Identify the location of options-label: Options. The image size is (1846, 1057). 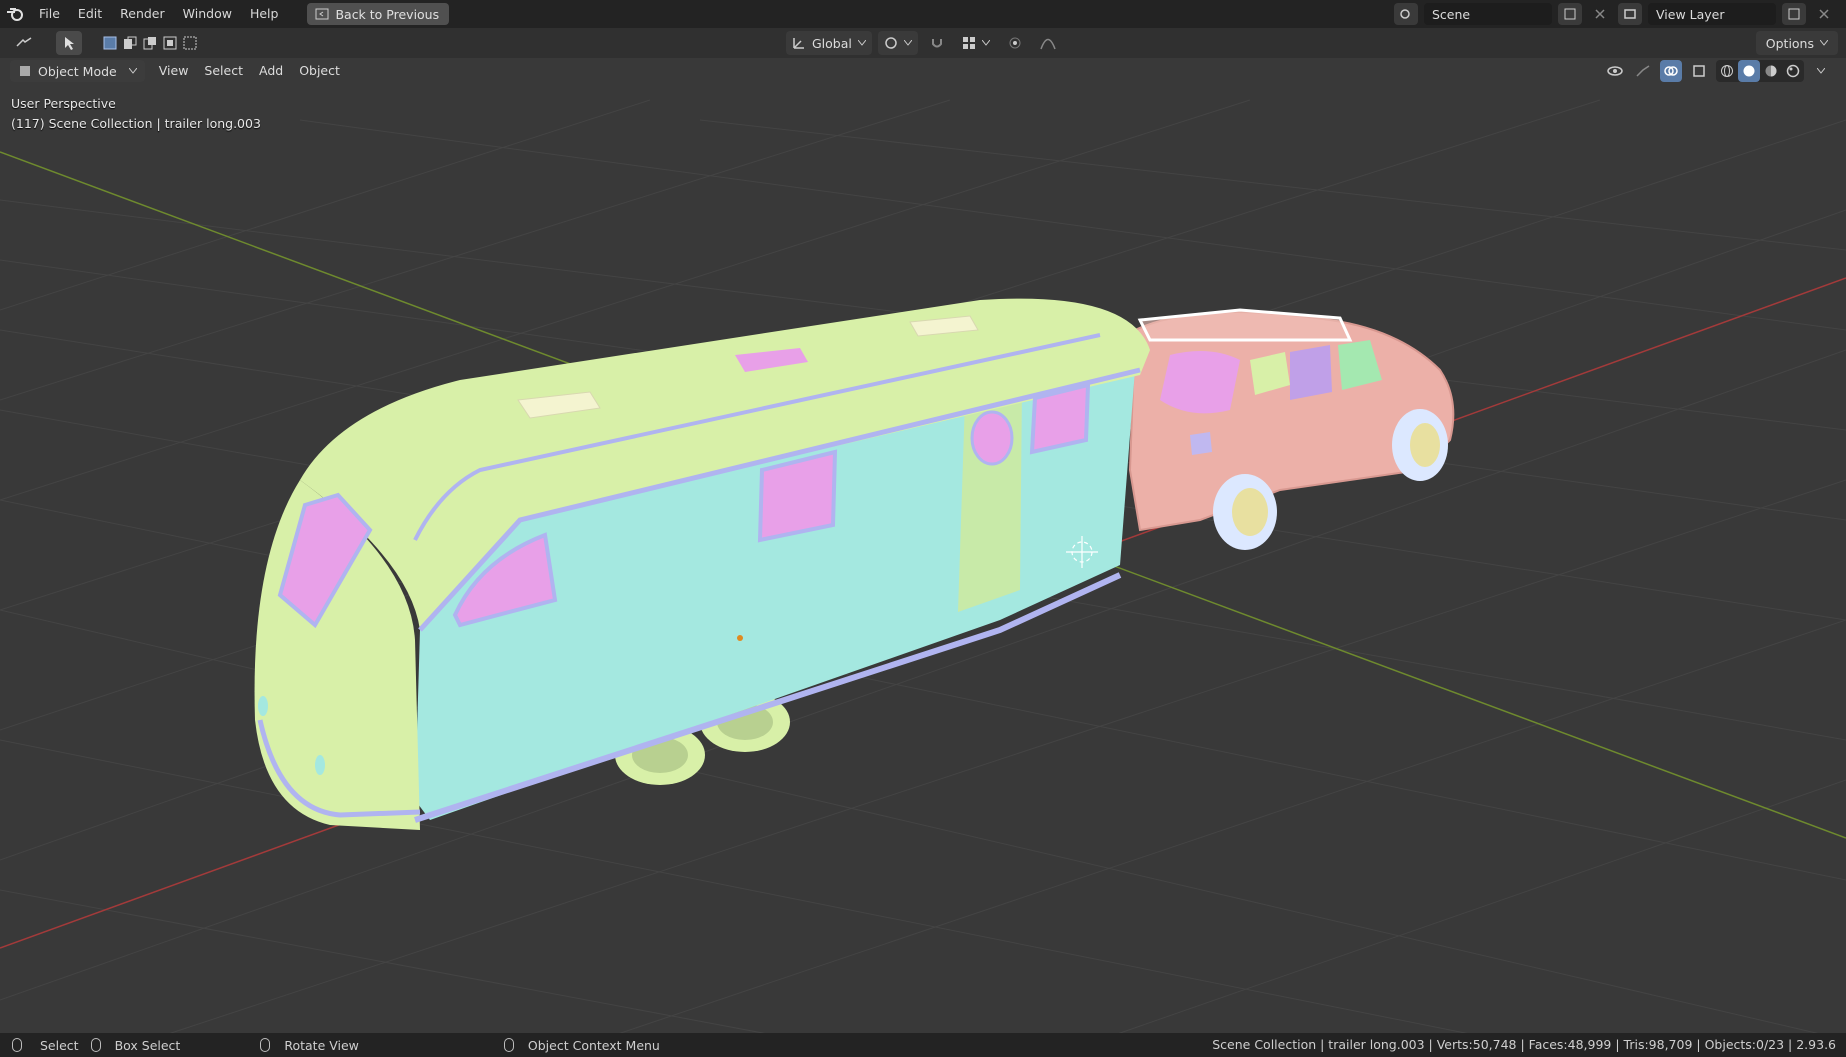
(1789, 43).